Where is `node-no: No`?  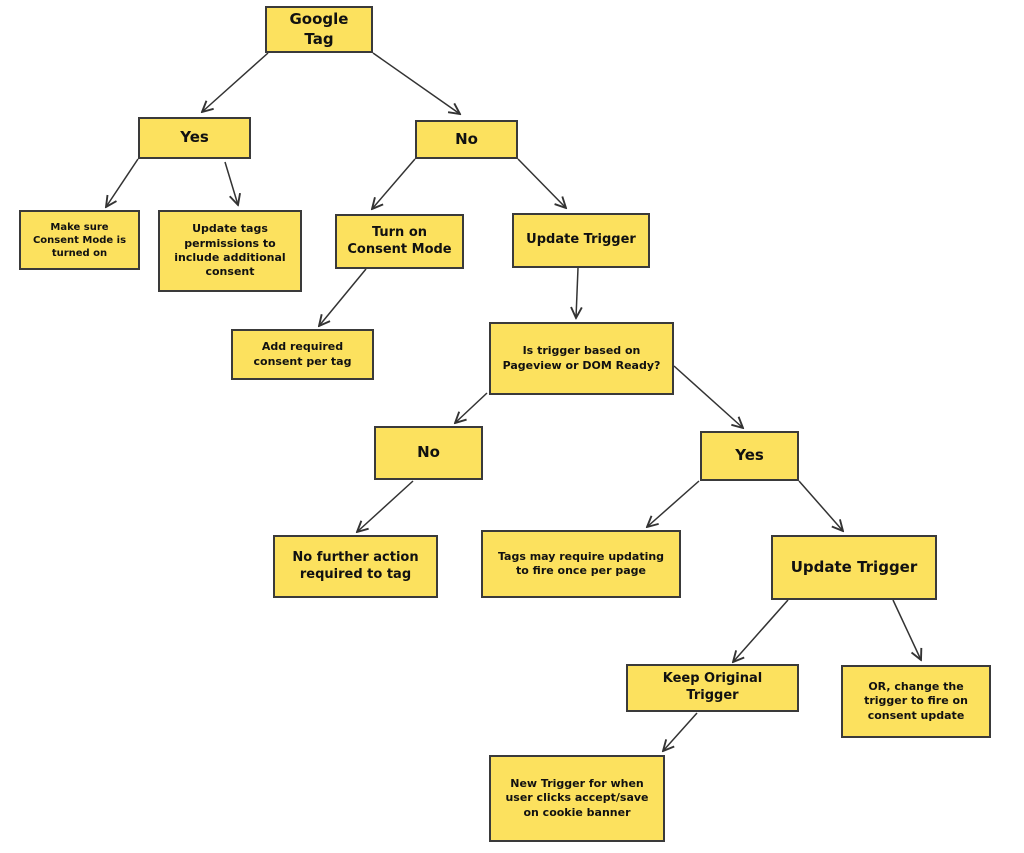 node-no: No is located at coordinates (466, 139).